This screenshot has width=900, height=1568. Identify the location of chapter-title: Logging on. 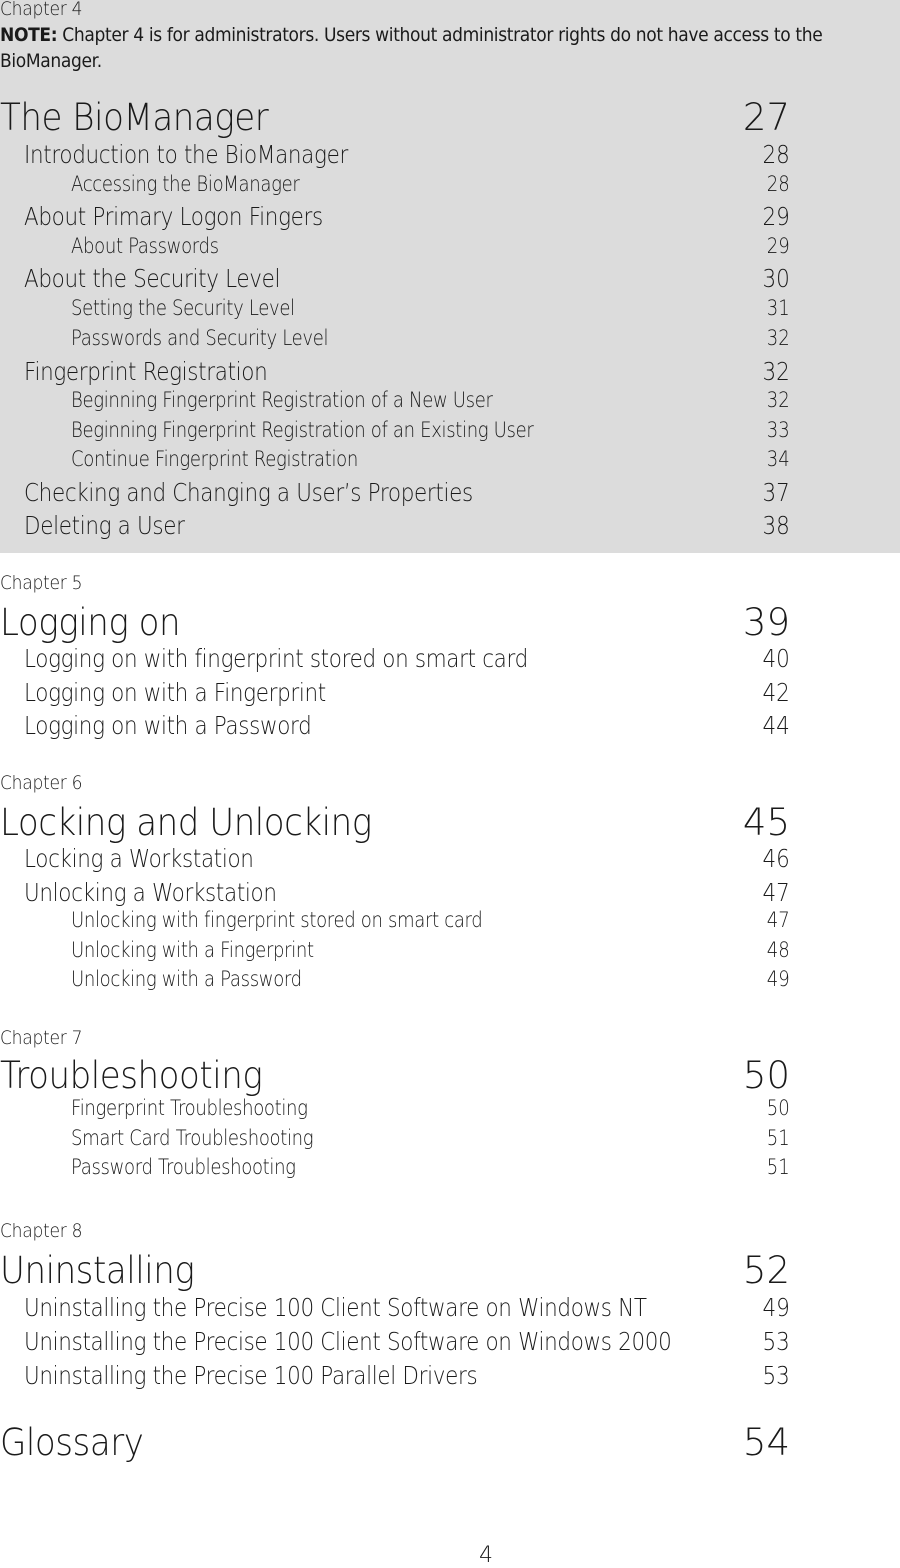
(90, 622).